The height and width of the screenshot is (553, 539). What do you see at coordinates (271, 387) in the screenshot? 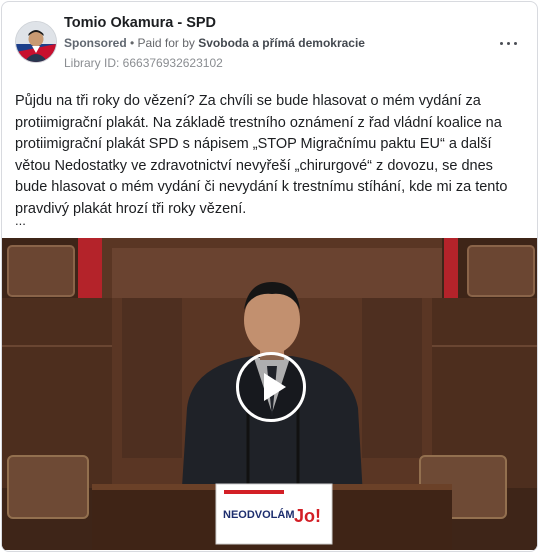
I see `play-icon` at bounding box center [271, 387].